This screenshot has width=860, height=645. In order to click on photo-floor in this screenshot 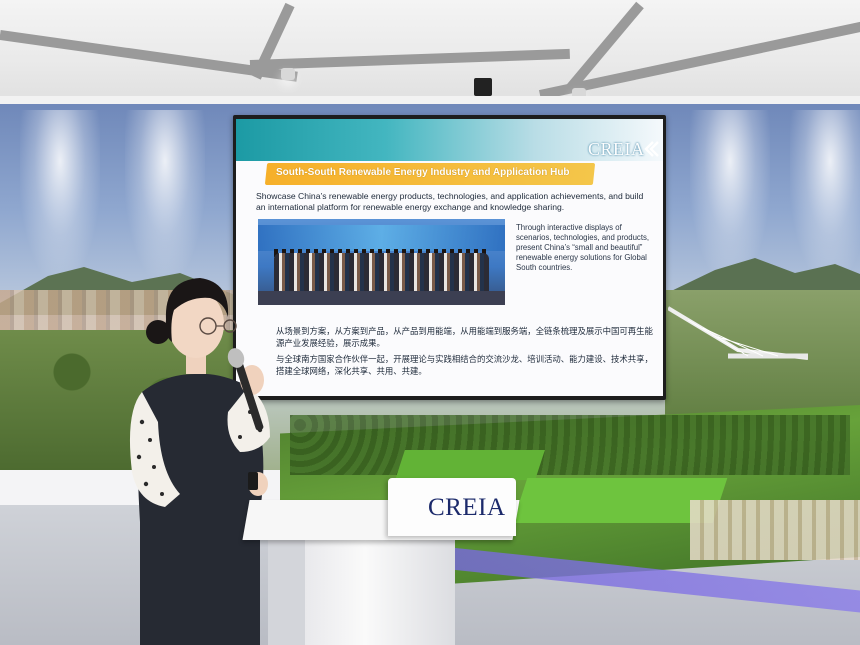, I will do `click(381, 298)`.